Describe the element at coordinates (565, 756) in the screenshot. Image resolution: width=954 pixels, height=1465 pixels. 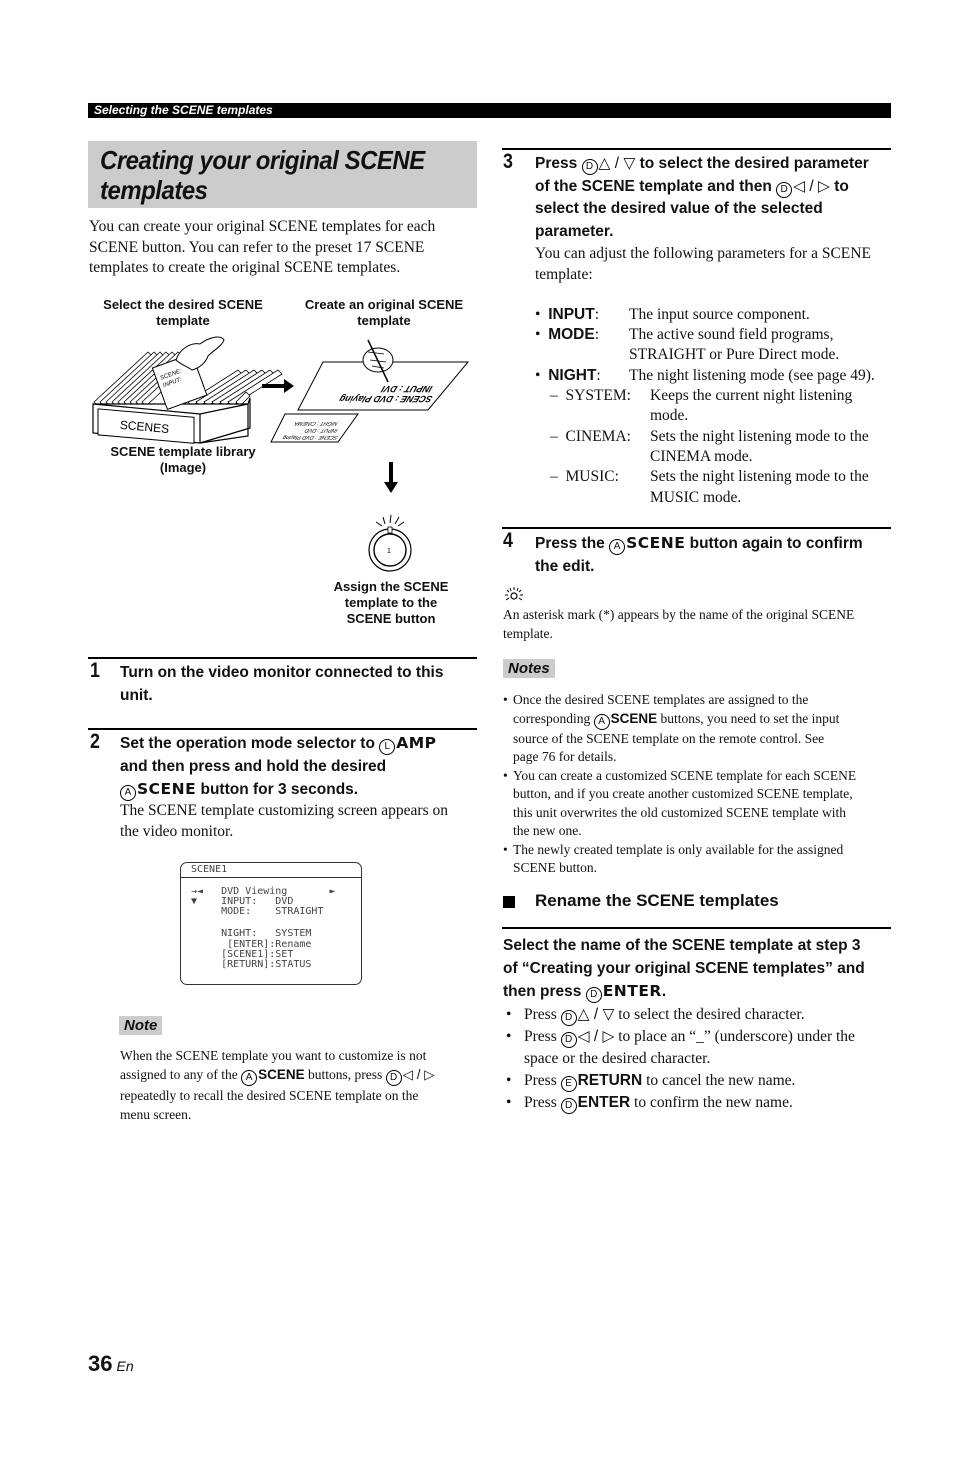
I see `notes-line: page 76 for details.` at that location.